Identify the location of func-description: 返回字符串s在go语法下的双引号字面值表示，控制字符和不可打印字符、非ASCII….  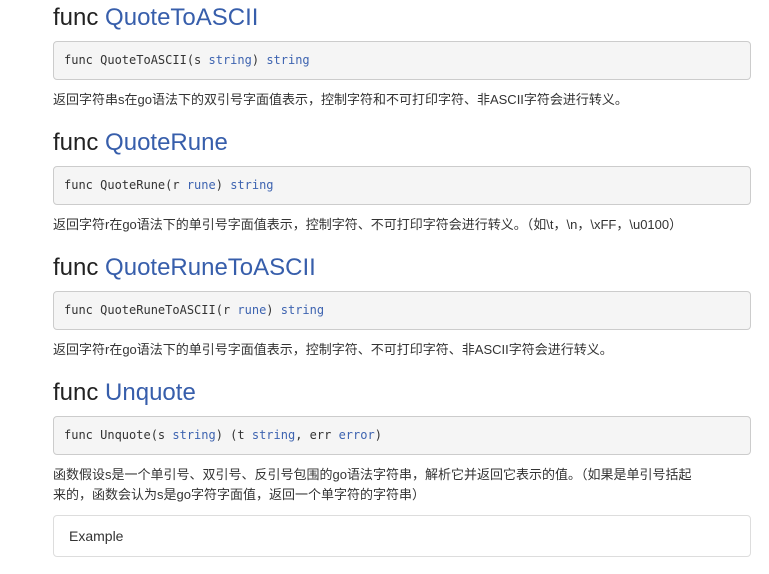
(340, 99).